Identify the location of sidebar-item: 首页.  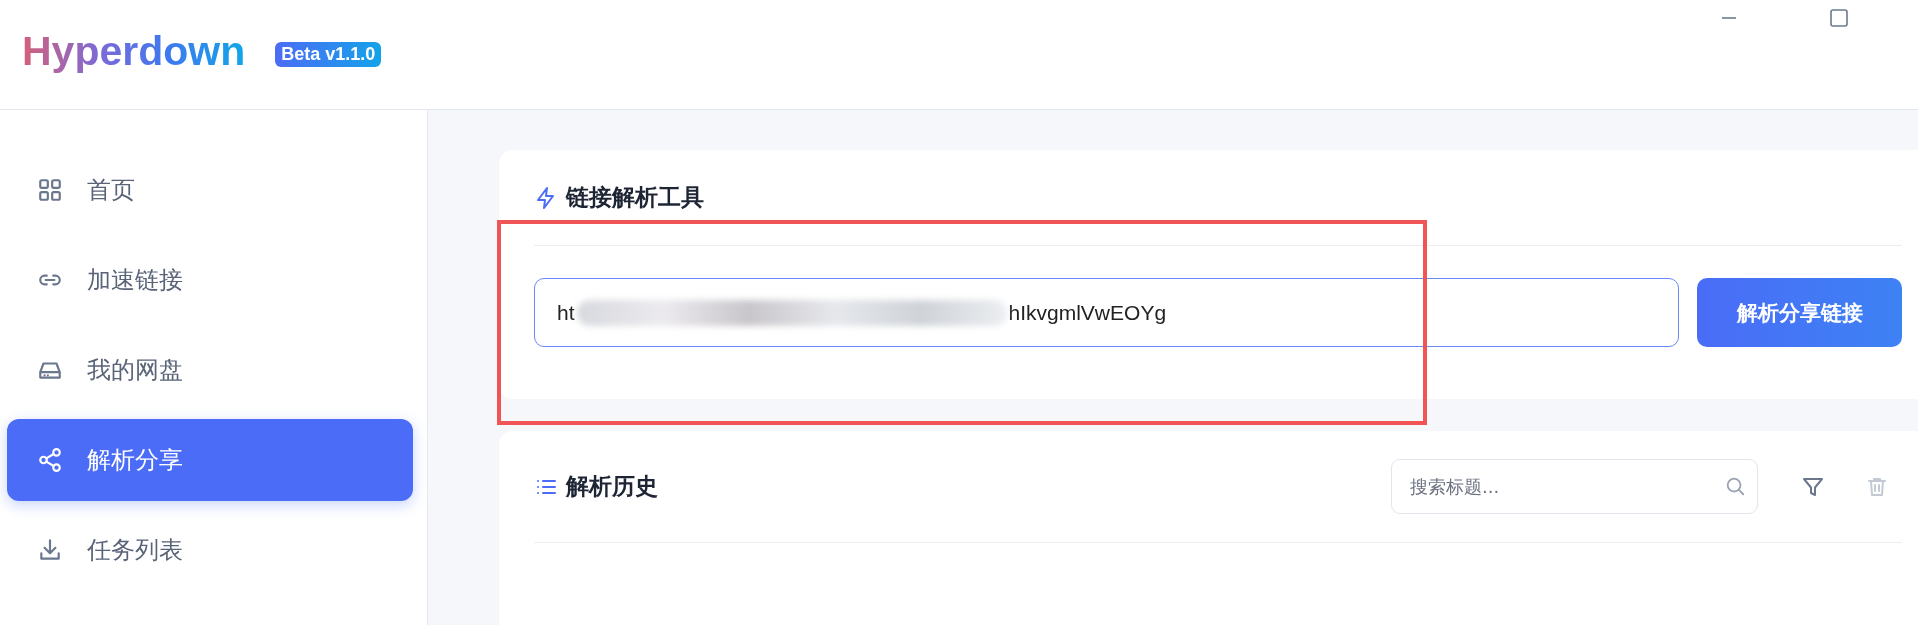
(210, 190).